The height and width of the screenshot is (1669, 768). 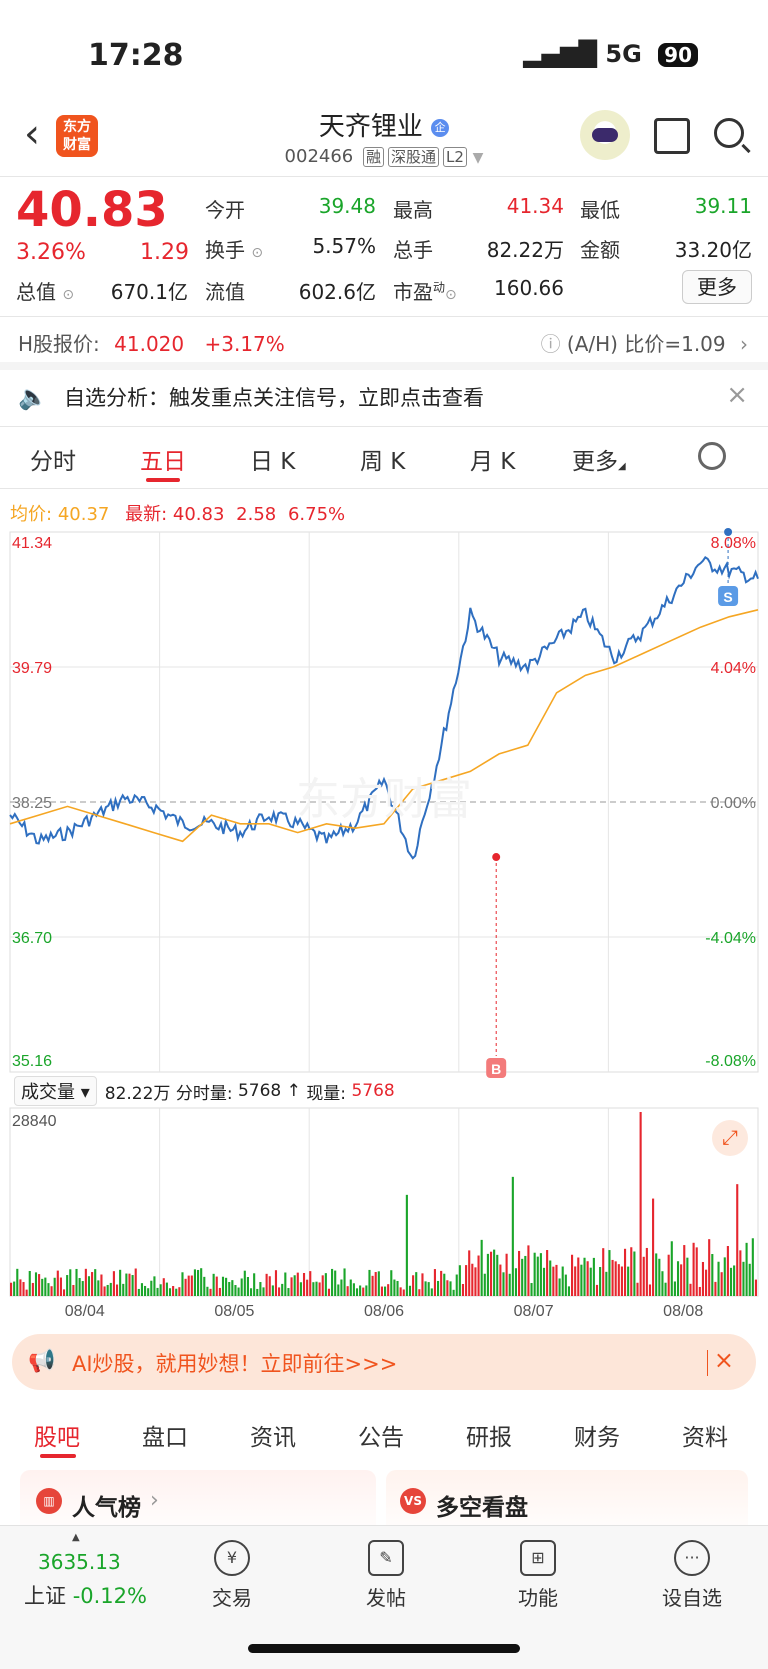 What do you see at coordinates (225, 292) in the screenshot?
I see `float-label: 流值` at bounding box center [225, 292].